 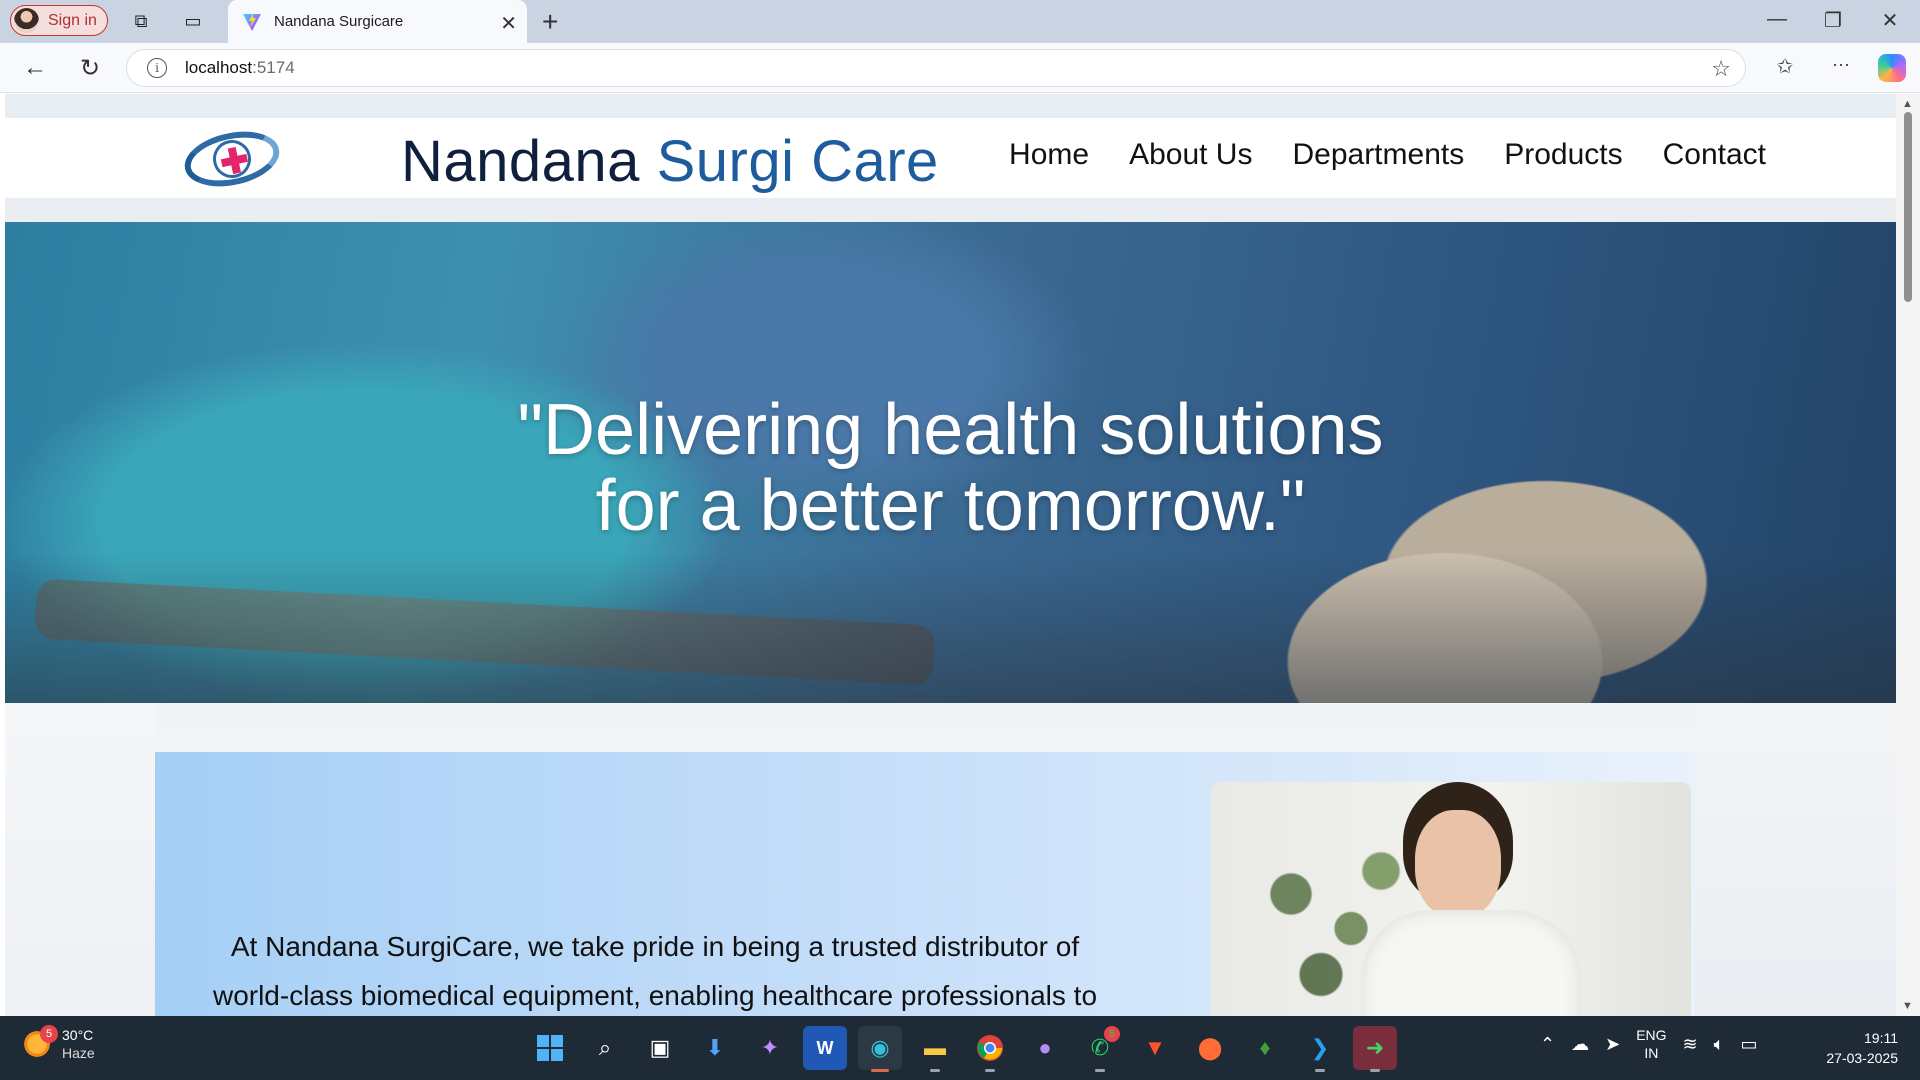 I want to click on tab-title: Nandana Surgicare, so click(x=339, y=21).